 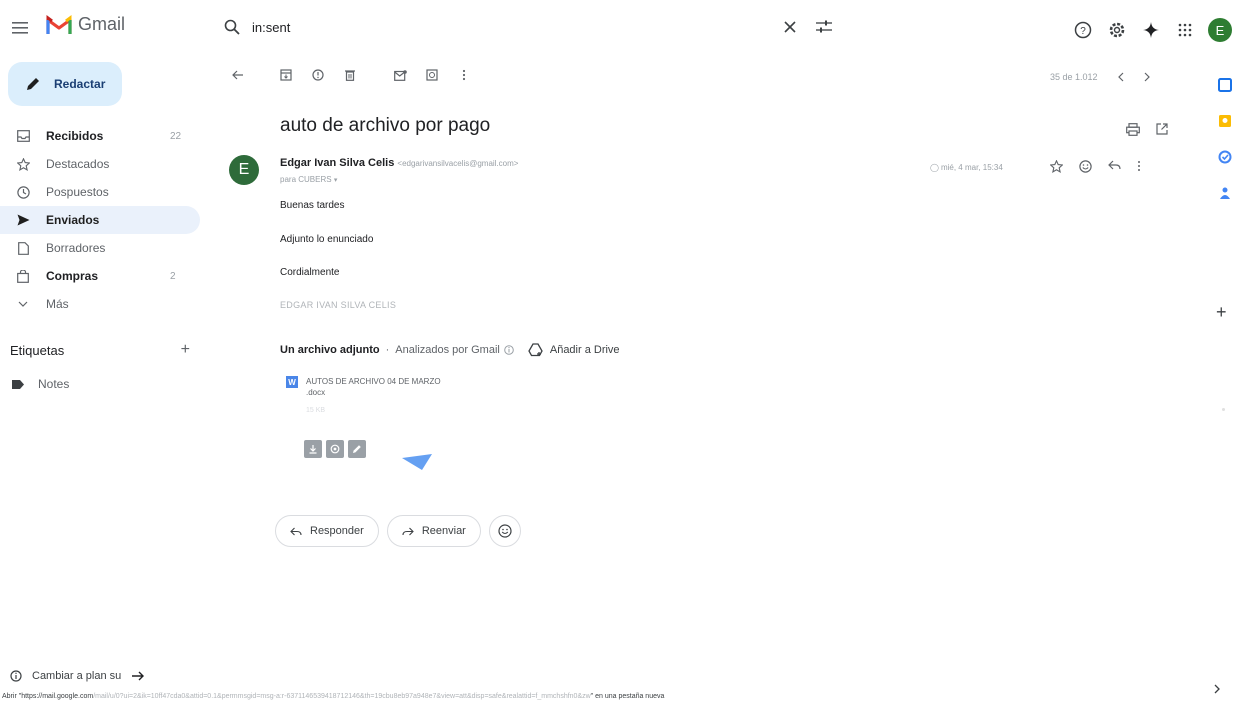 I want to click on settings-gear-icon, so click(x=1117, y=30).